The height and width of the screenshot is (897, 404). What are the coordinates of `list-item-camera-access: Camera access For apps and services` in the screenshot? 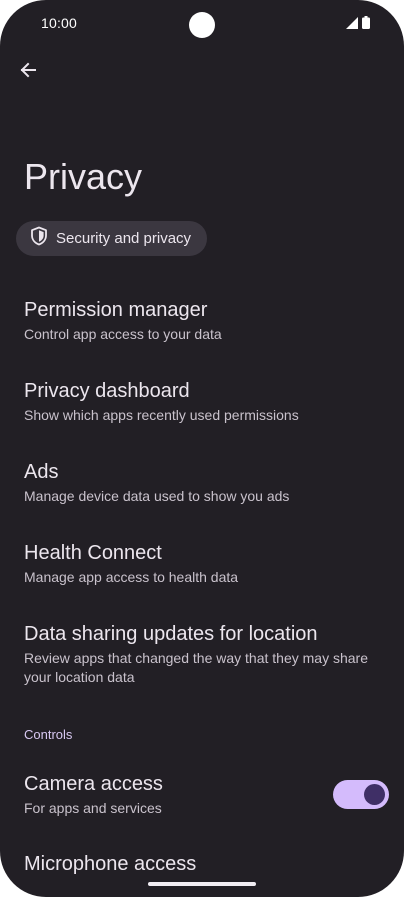 It's located at (169, 794).